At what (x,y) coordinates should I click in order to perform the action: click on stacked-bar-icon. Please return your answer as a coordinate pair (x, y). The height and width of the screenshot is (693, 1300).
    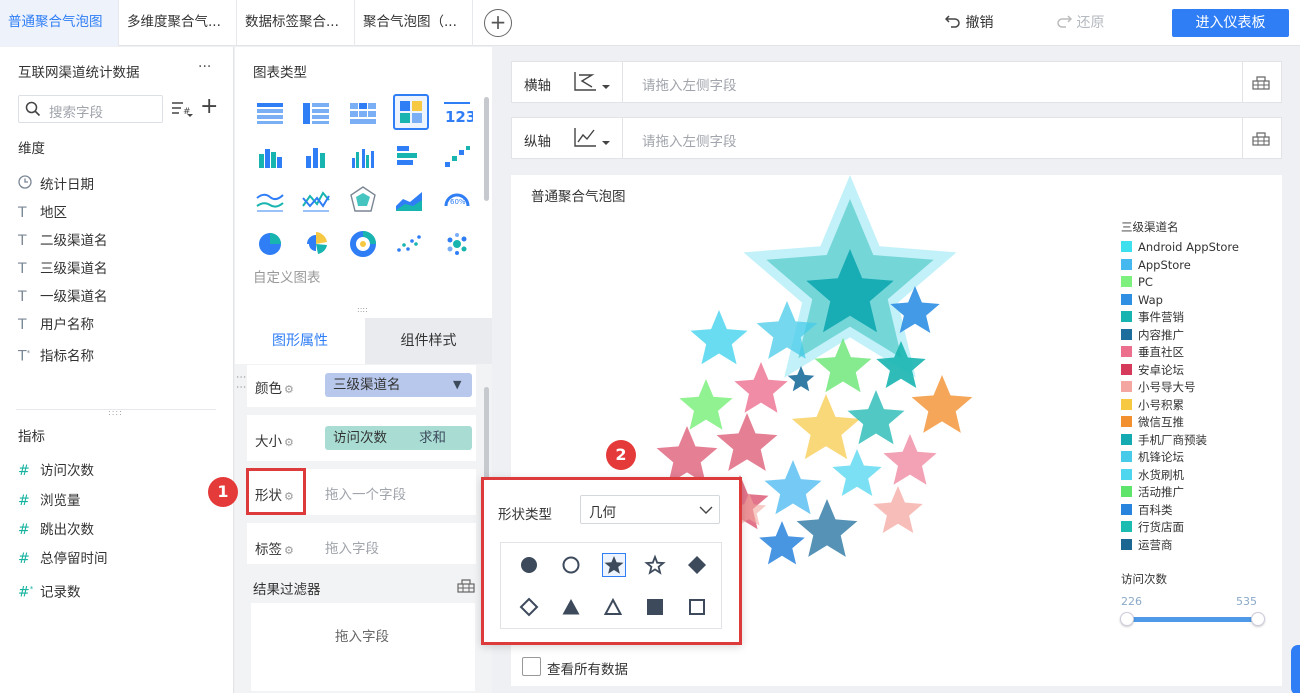
    Looking at the image, I should click on (270, 156).